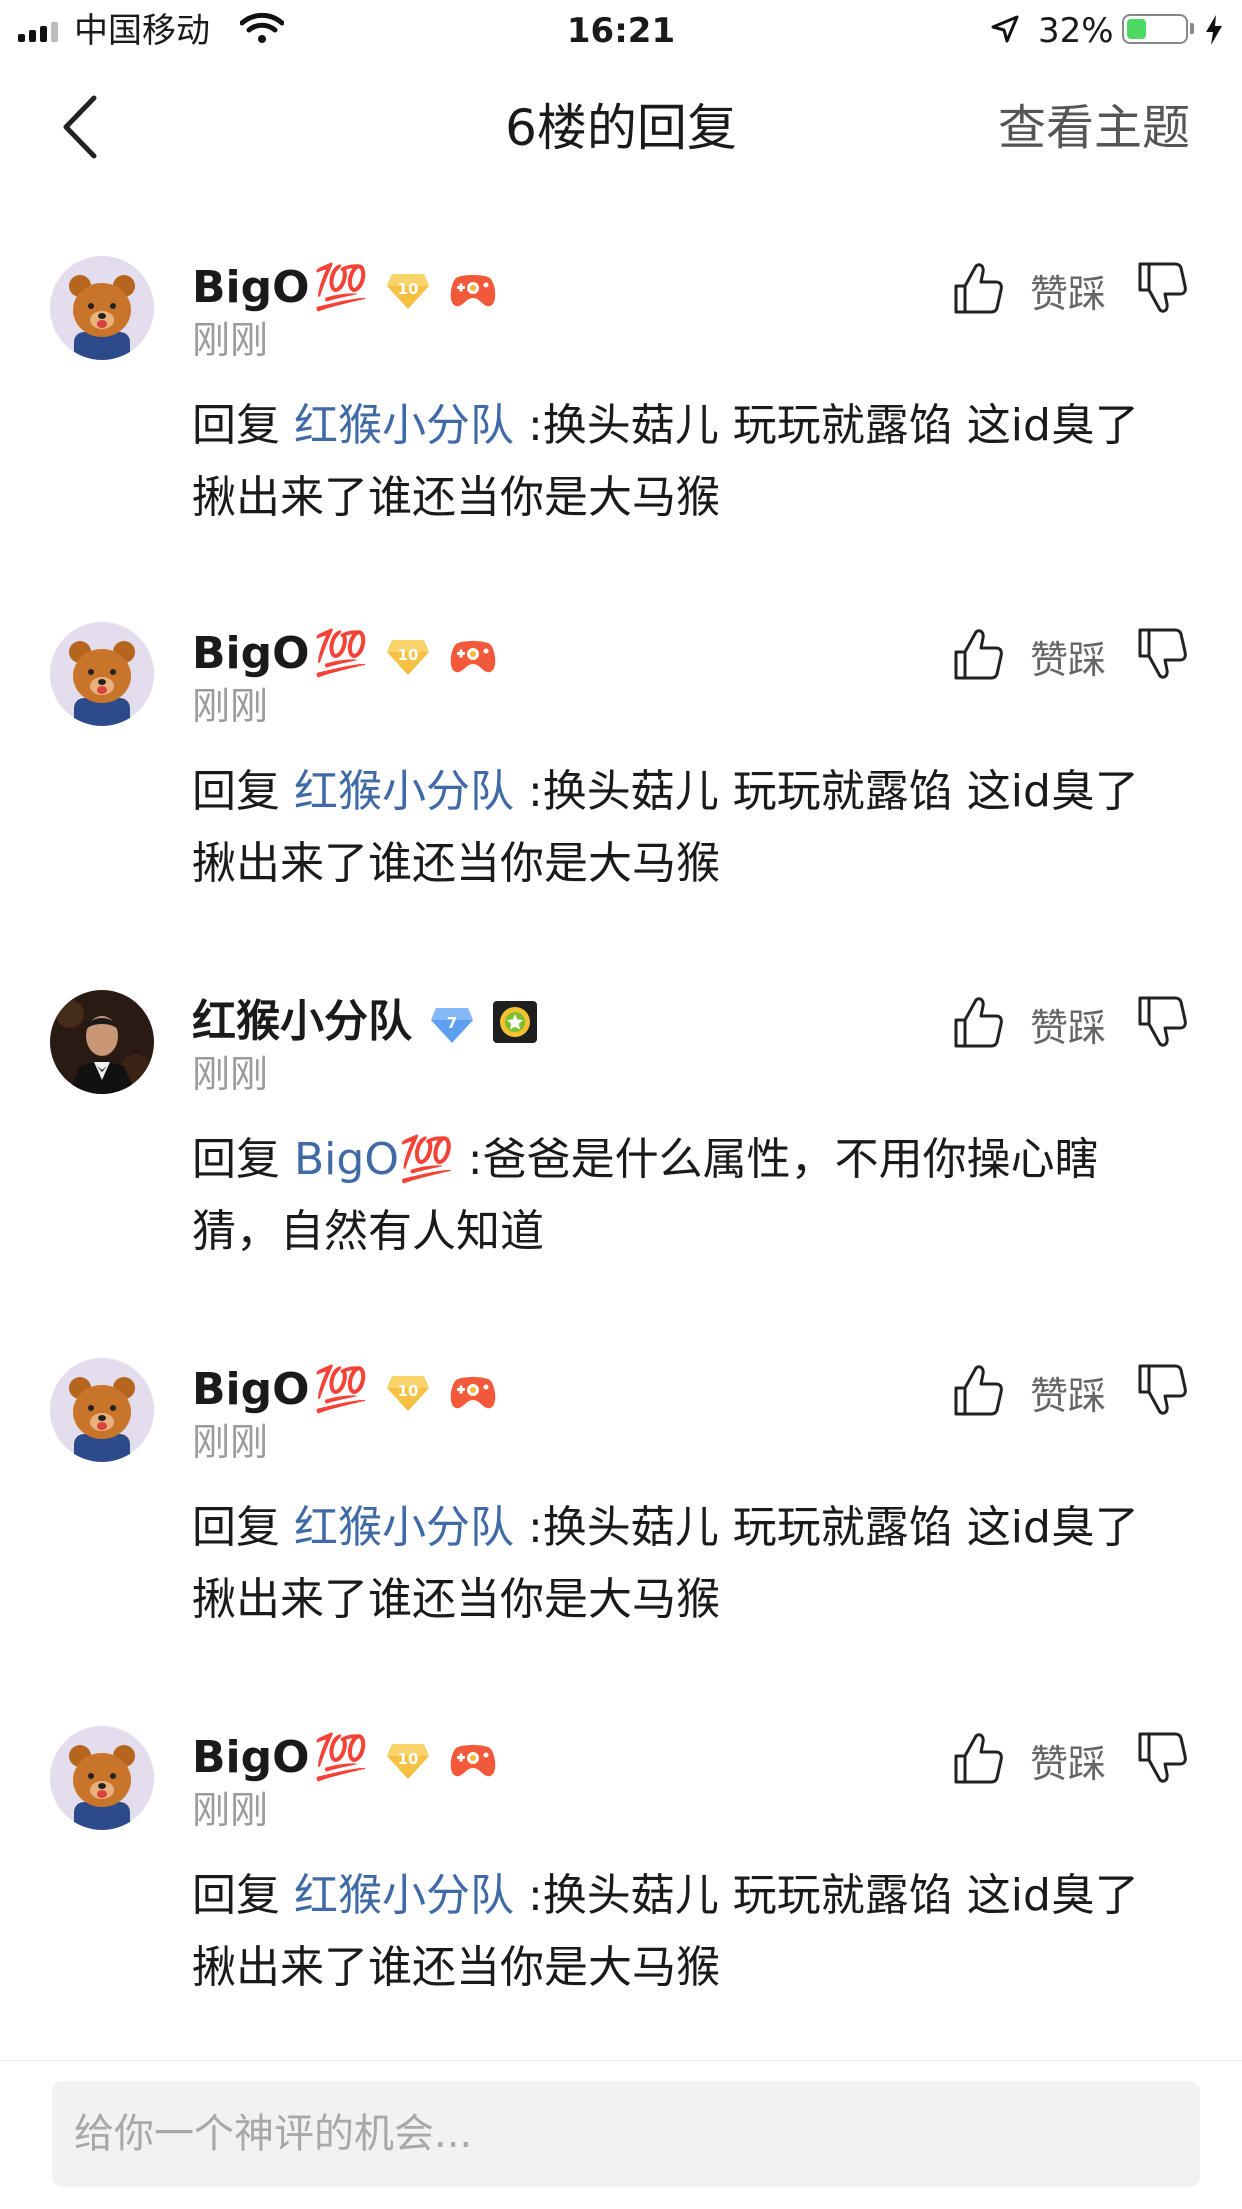 The image size is (1242, 2209). I want to click on status-bar: 中国移动 16:21 32%, so click(621, 31).